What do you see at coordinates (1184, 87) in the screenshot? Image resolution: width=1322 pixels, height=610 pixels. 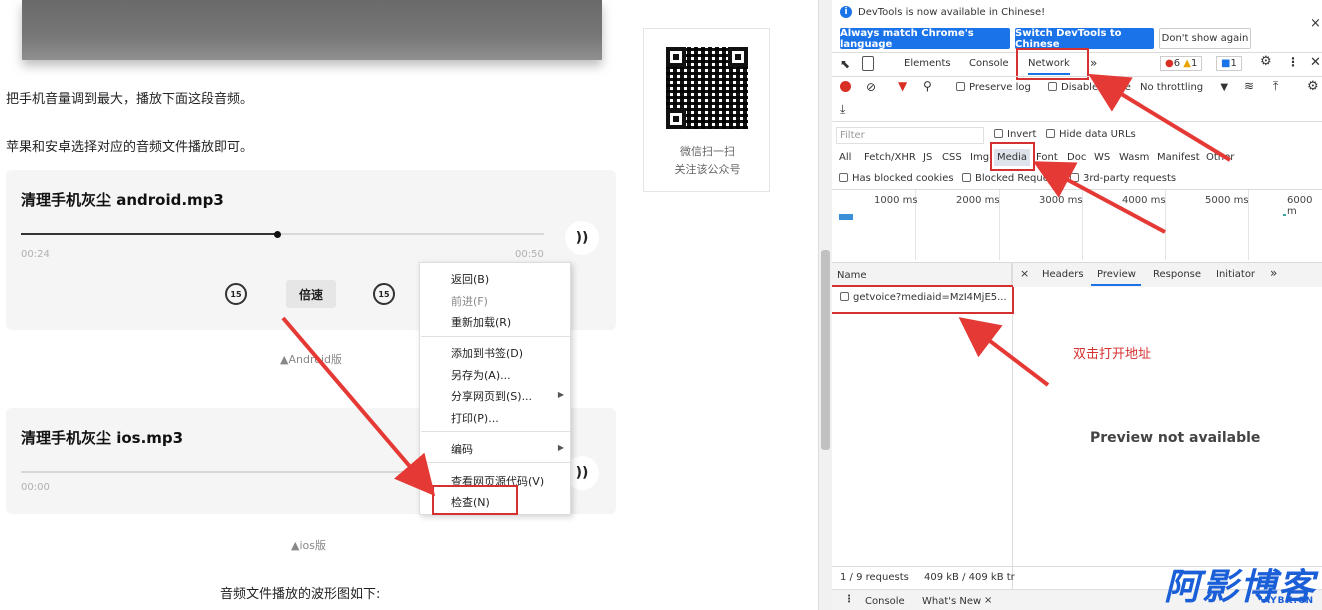 I see `throttling-select: No throttling ▼` at bounding box center [1184, 87].